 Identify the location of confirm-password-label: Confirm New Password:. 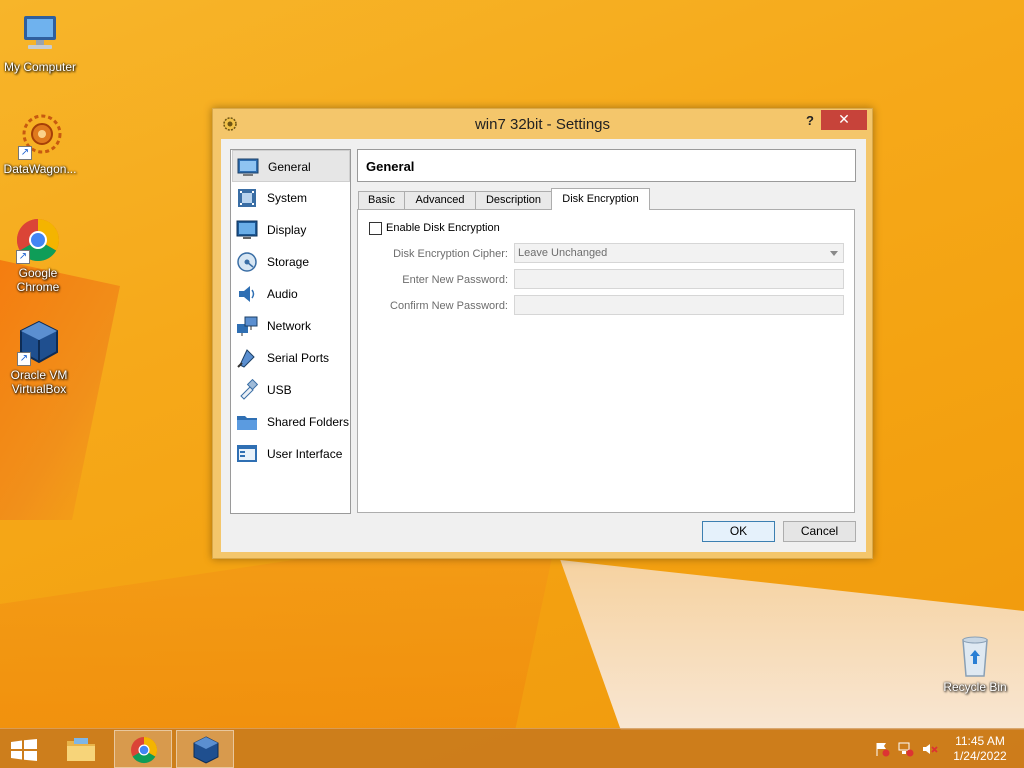
(449, 306).